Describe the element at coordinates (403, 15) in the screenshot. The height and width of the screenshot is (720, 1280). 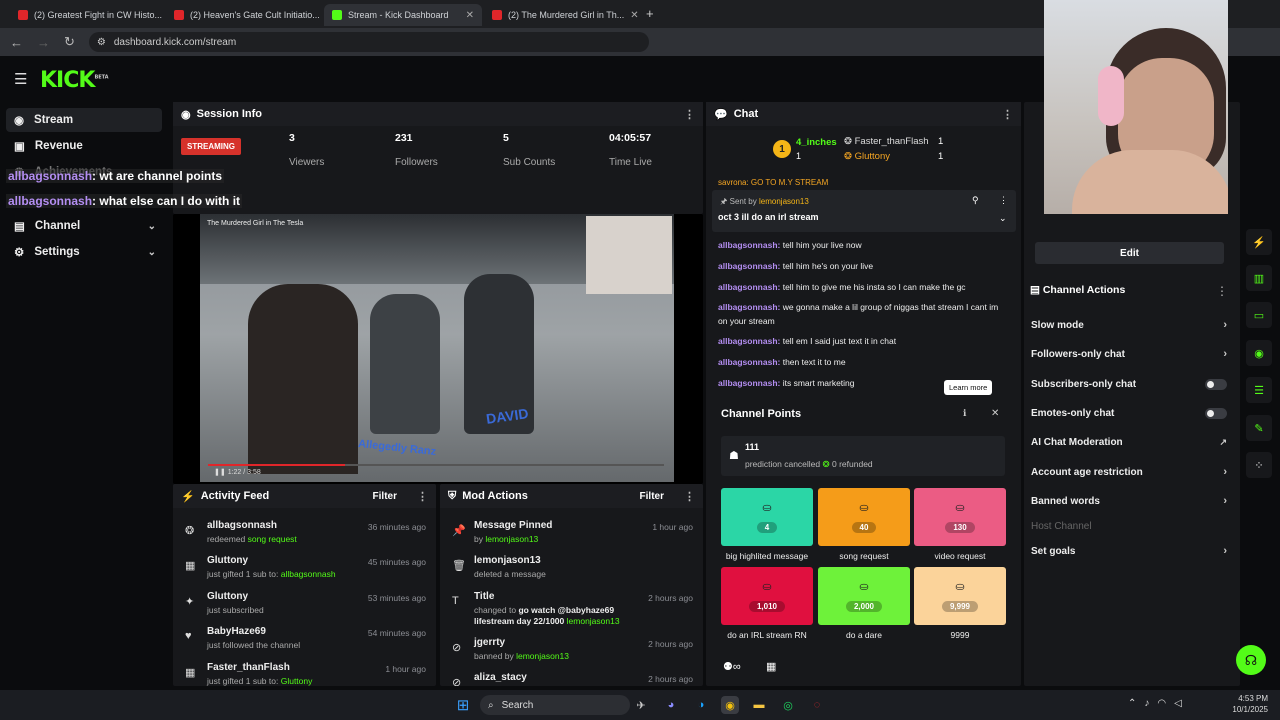
I see `browser-tab-active: Stream - Kick Dashboard ✕` at that location.